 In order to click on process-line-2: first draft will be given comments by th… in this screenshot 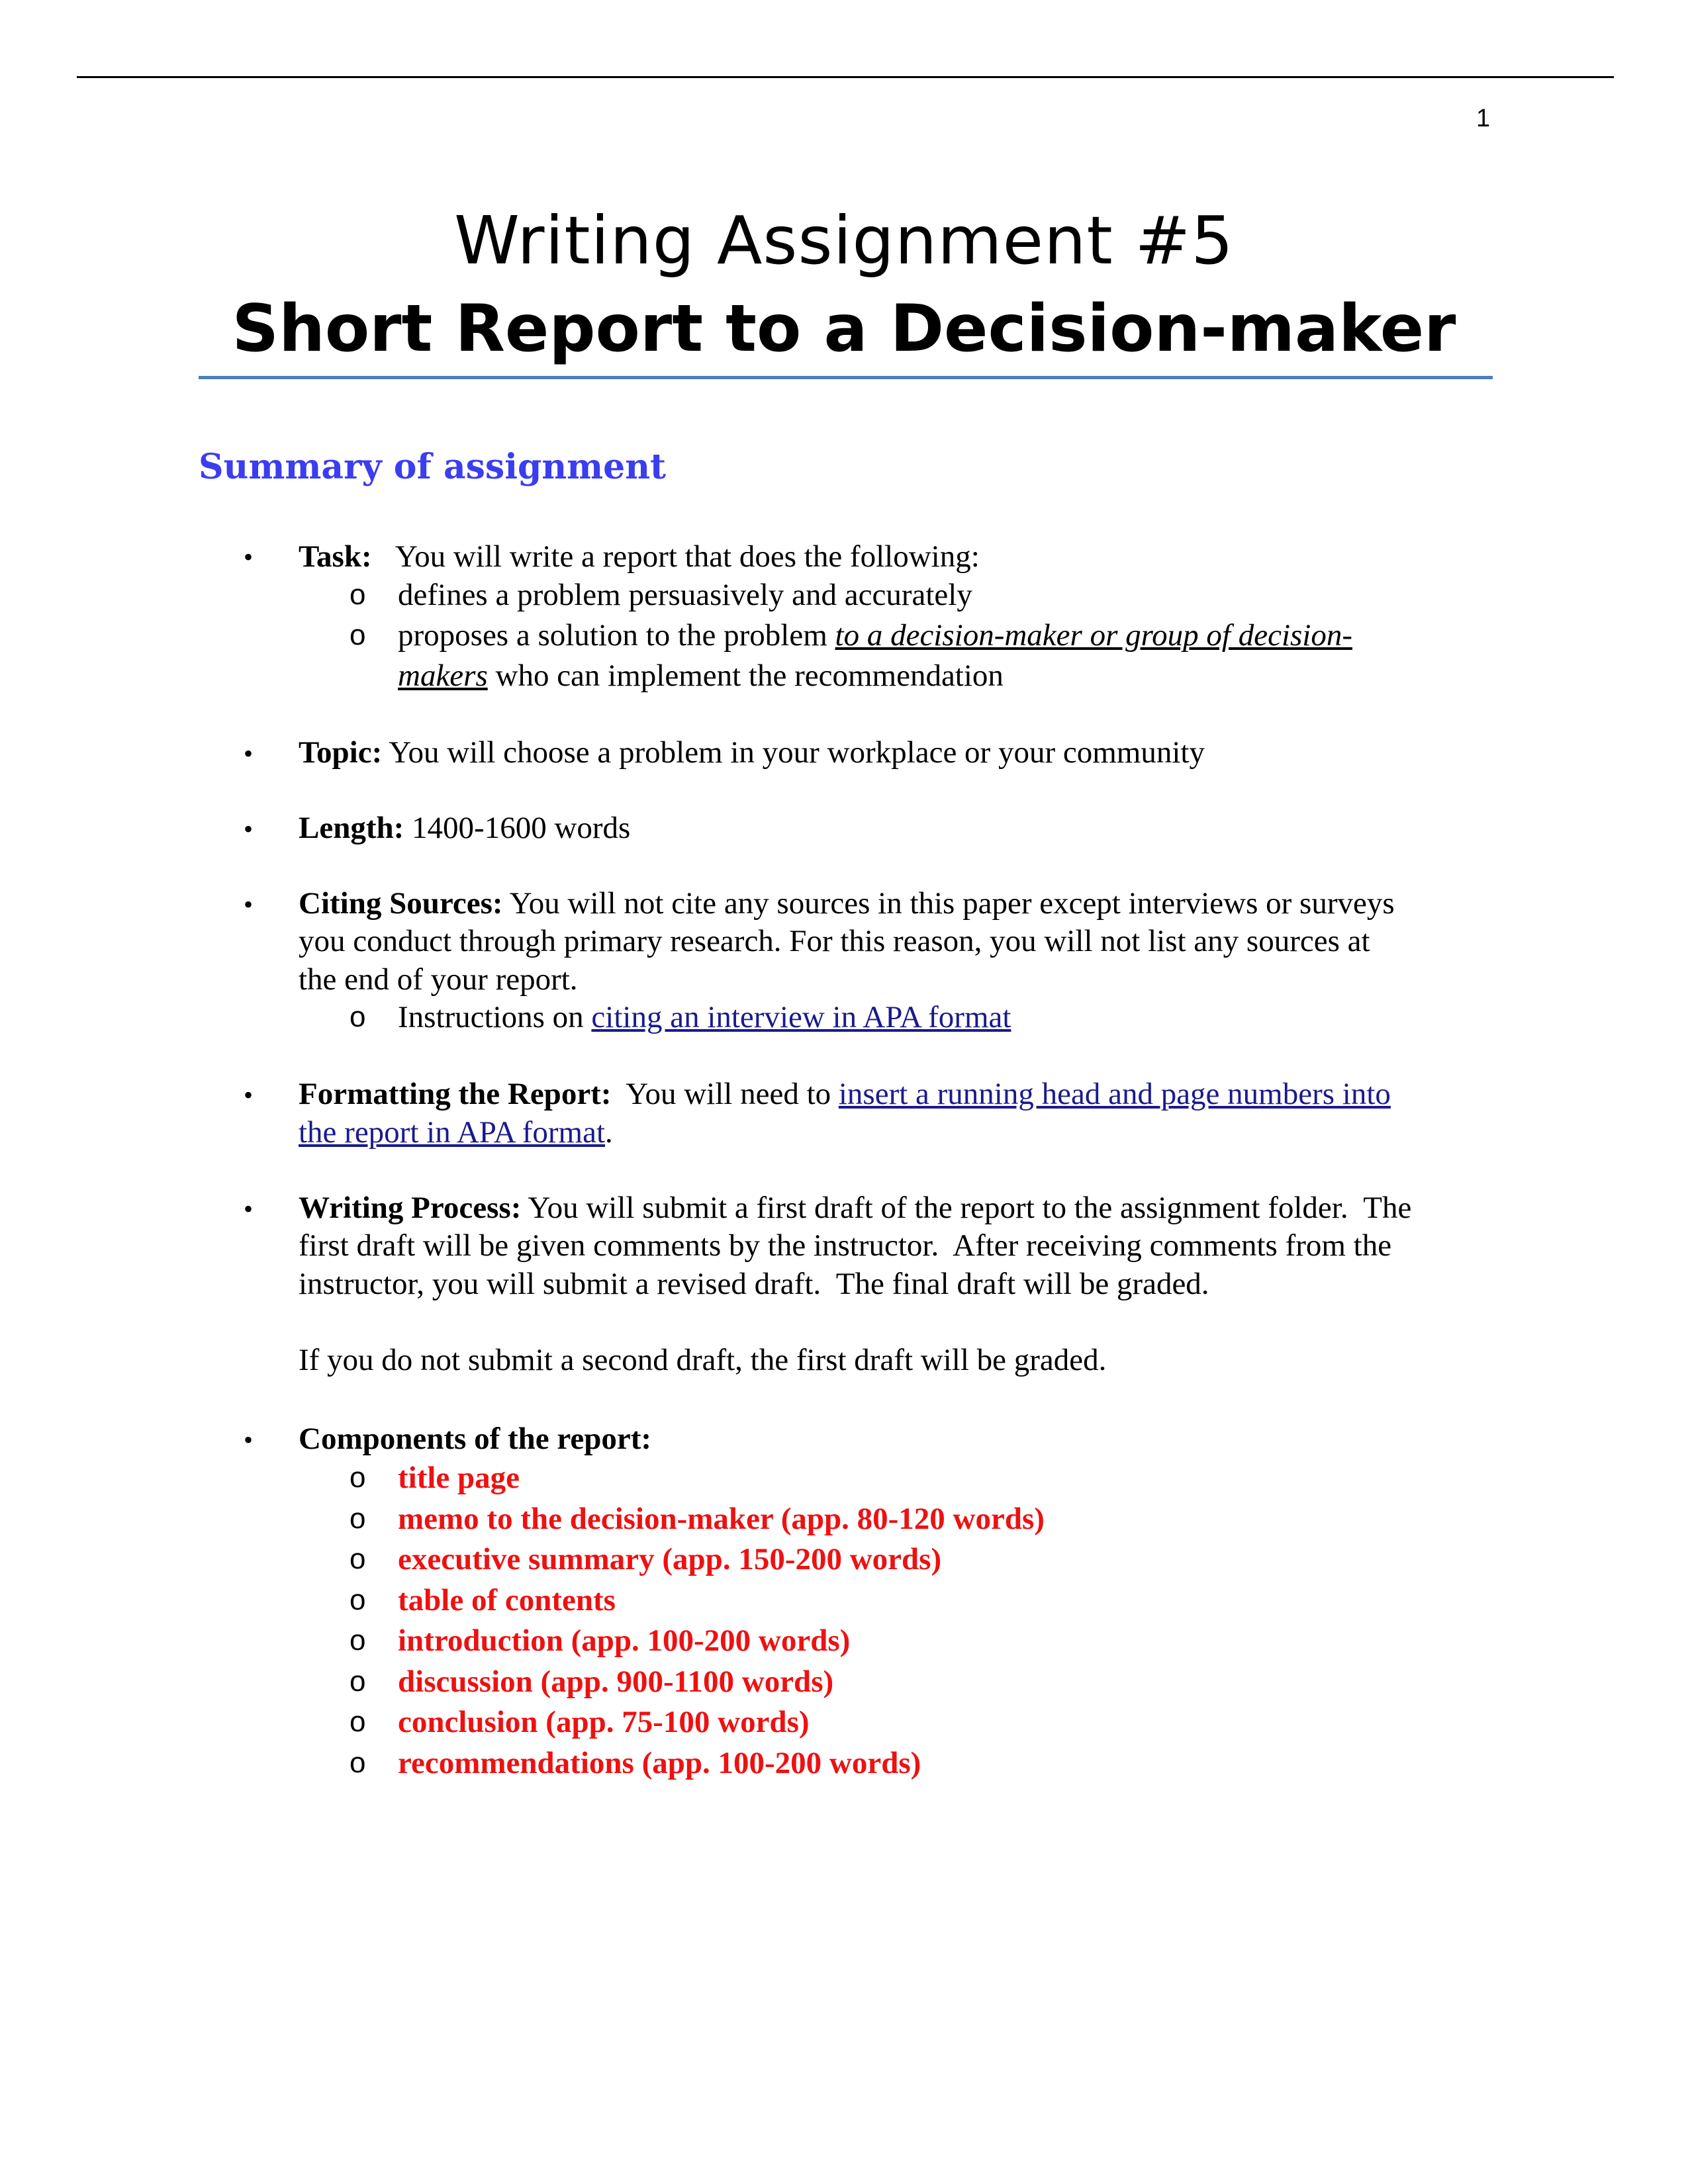, I will do `click(845, 1245)`.